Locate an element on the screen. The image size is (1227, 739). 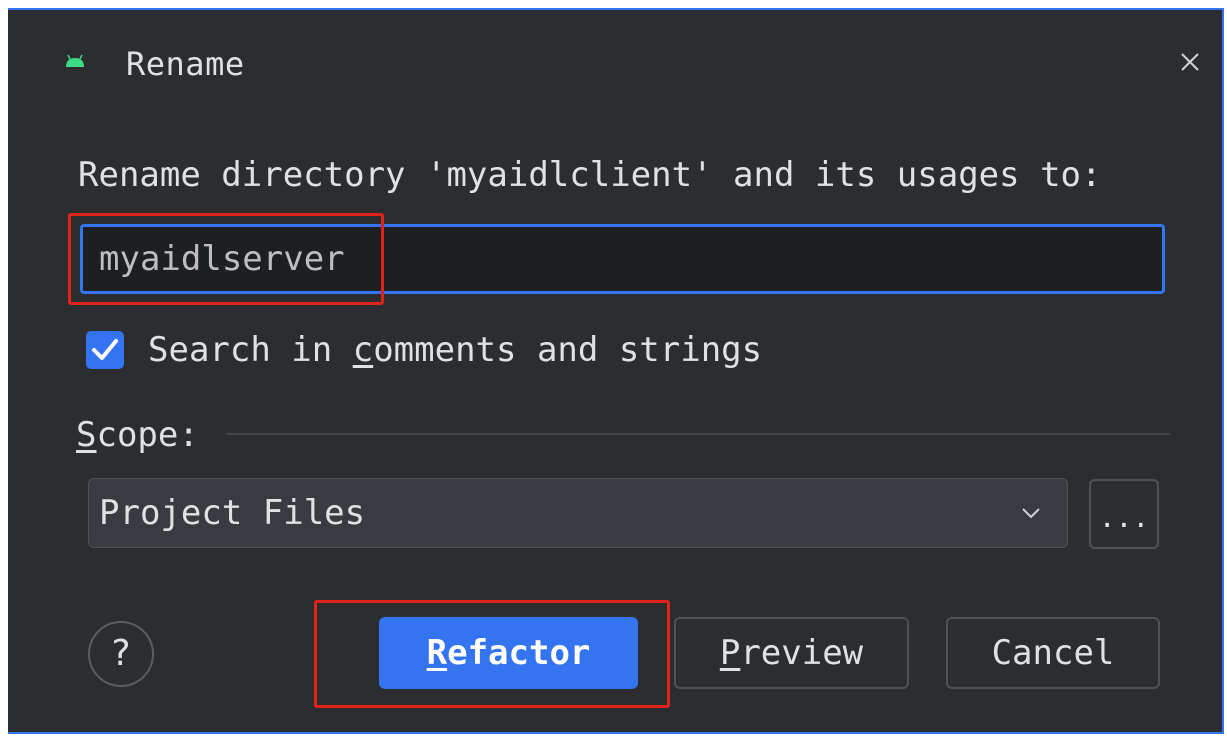
search-comments-label: Search in comments and strings is located at coordinates (455, 350).